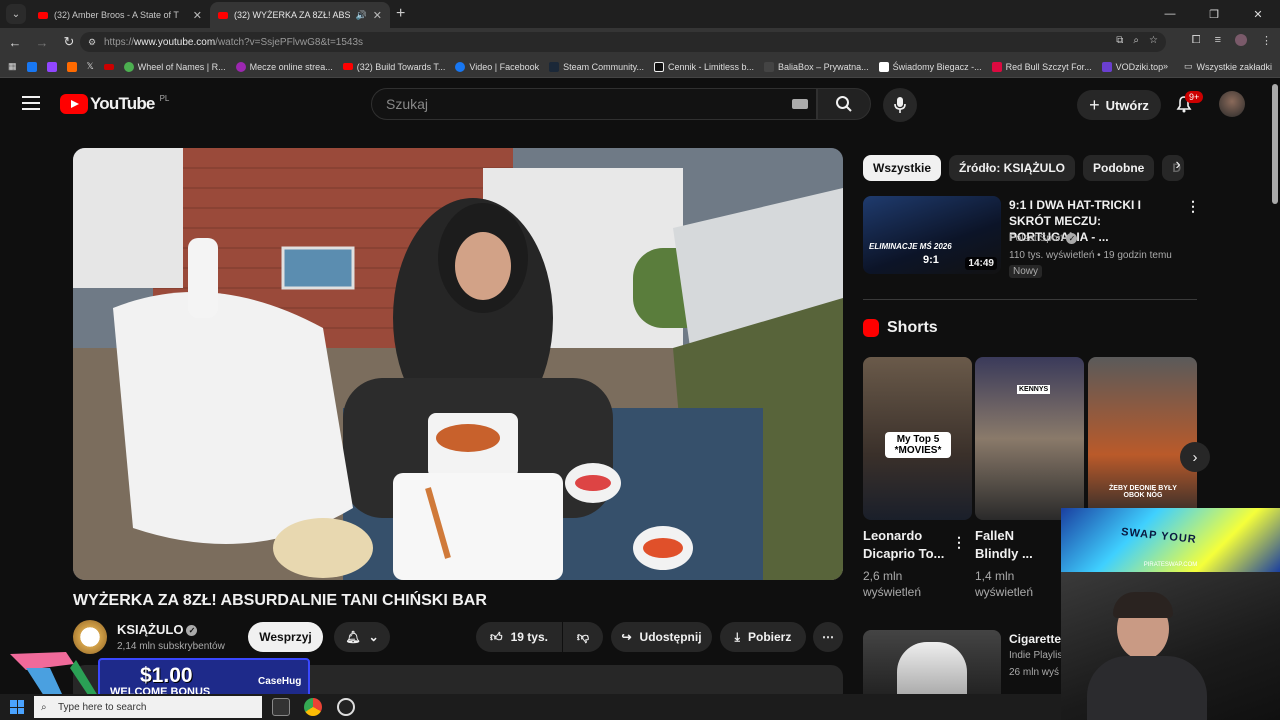  What do you see at coordinates (1218, 40) in the screenshot?
I see `media-control-icon: ≡` at bounding box center [1218, 40].